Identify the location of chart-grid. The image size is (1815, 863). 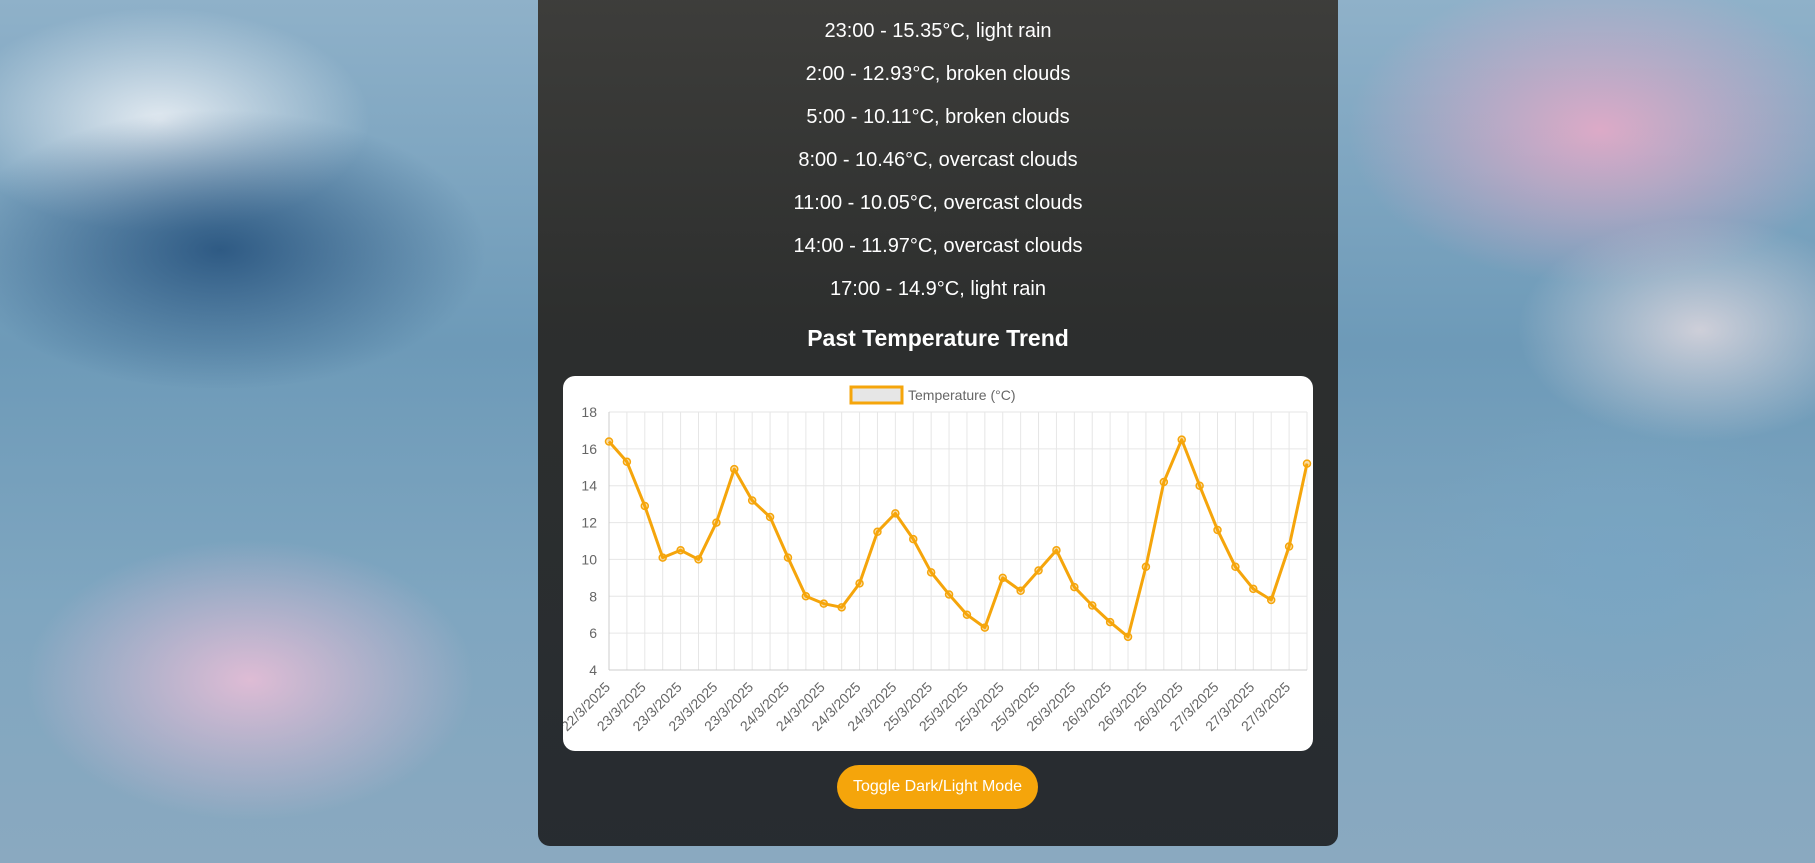
(958, 541).